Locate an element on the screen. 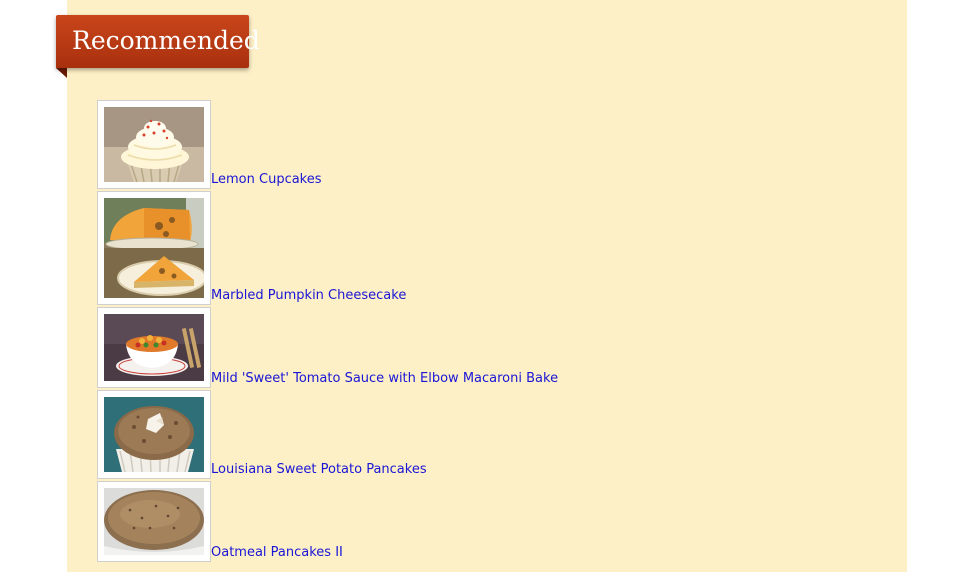 Image resolution: width=972 pixels, height=572 pixels. recipe-link: Oatmeal Pancakes II is located at coordinates (277, 553).